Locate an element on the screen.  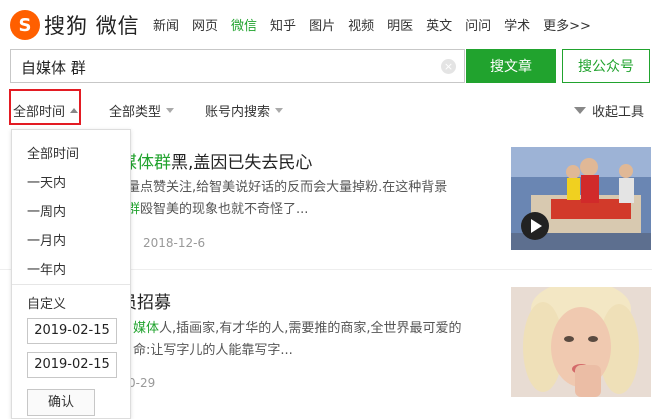
clear-icon: × is located at coordinates (448, 66).